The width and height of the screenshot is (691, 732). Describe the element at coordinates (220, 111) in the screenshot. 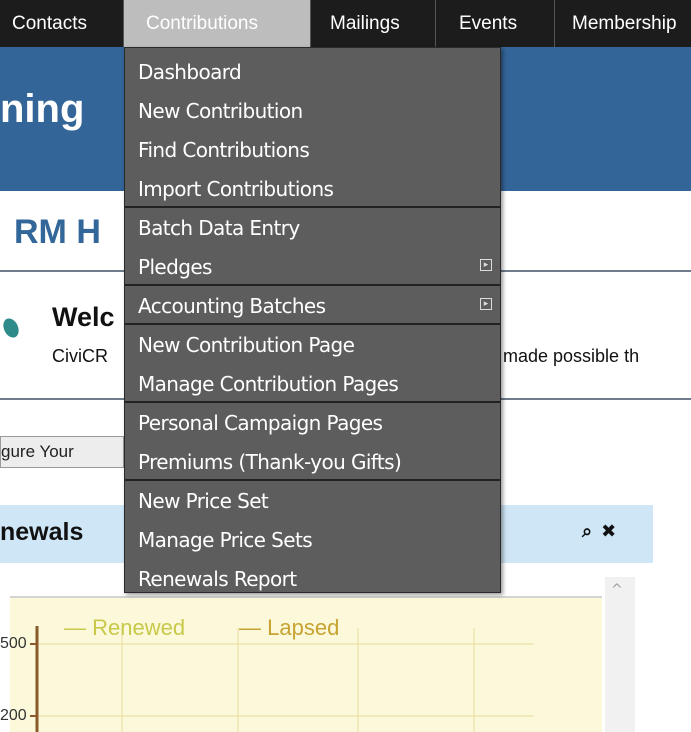

I see `menu-item-label: New Contribution` at that location.